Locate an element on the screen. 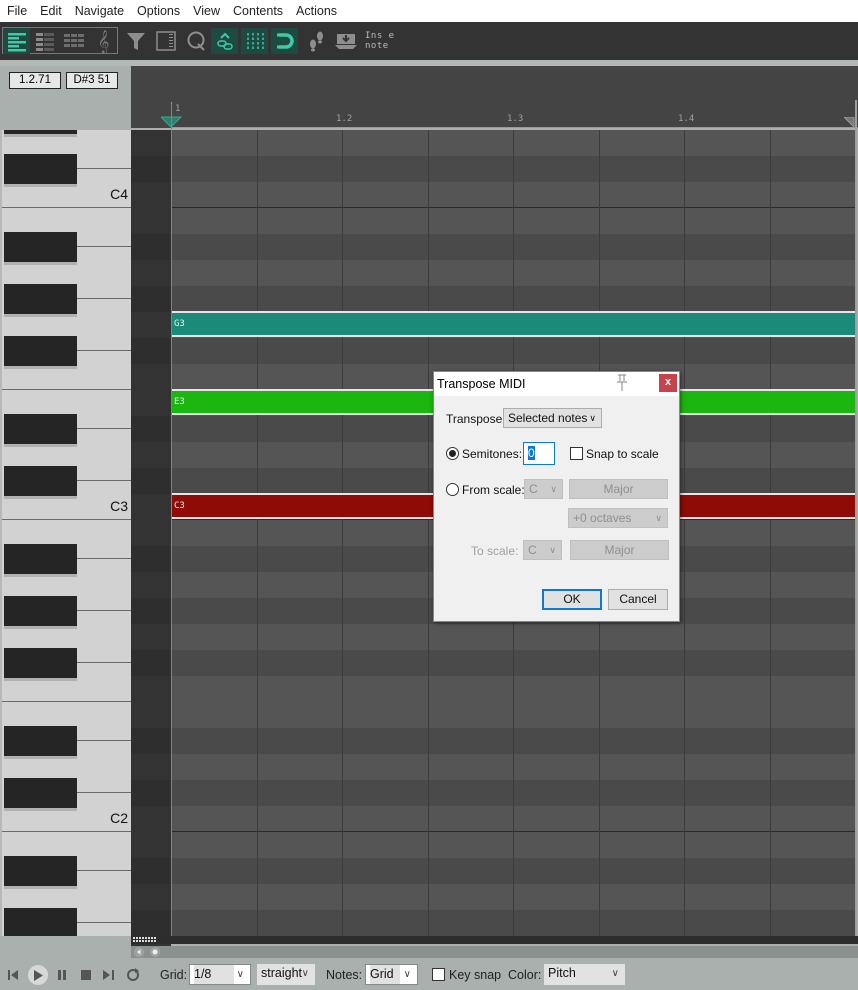 This screenshot has width=858, height=990. ruler-tick-label: 1 is located at coordinates (178, 109).